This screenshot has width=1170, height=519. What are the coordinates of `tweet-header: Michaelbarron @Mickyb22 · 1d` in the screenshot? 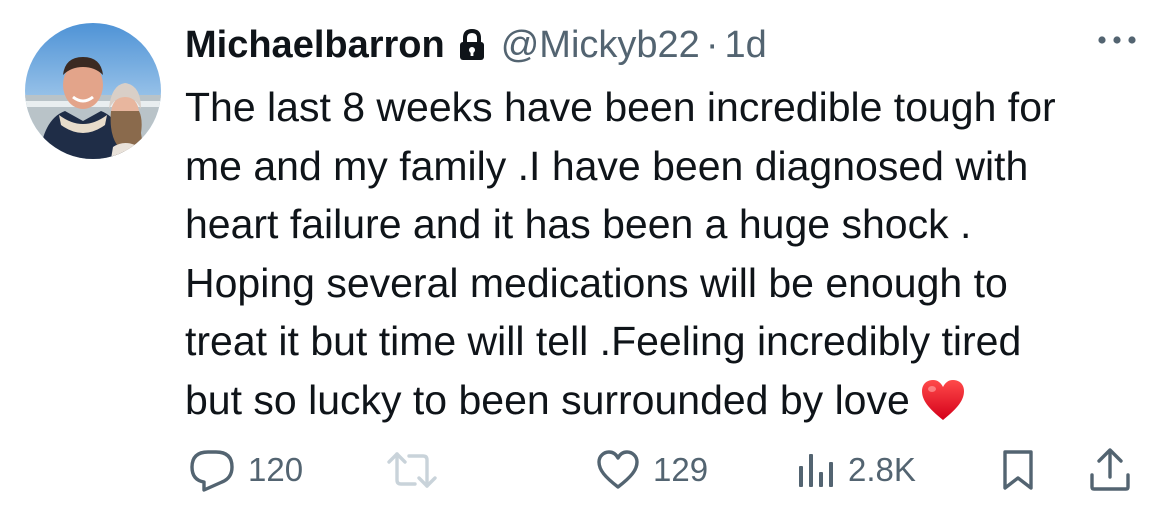 It's located at (476, 45).